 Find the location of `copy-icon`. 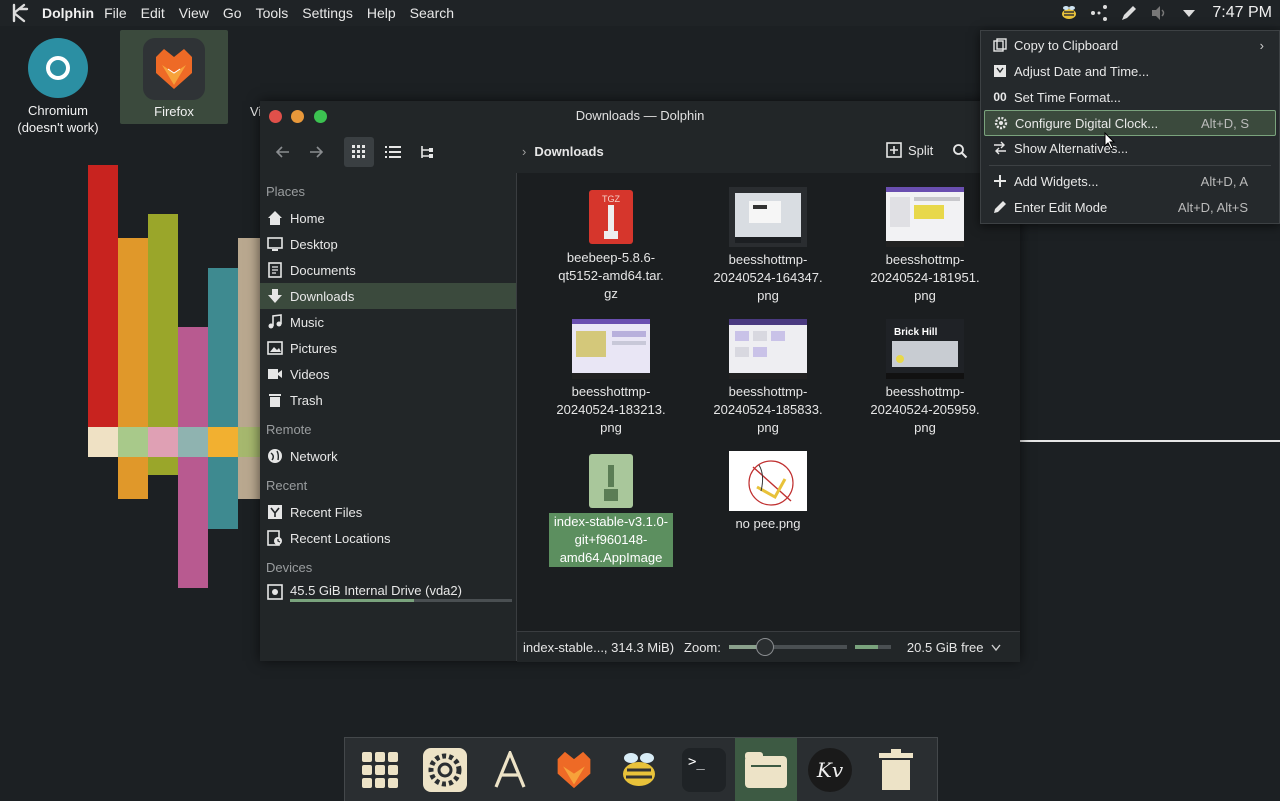

copy-icon is located at coordinates (1000, 45).